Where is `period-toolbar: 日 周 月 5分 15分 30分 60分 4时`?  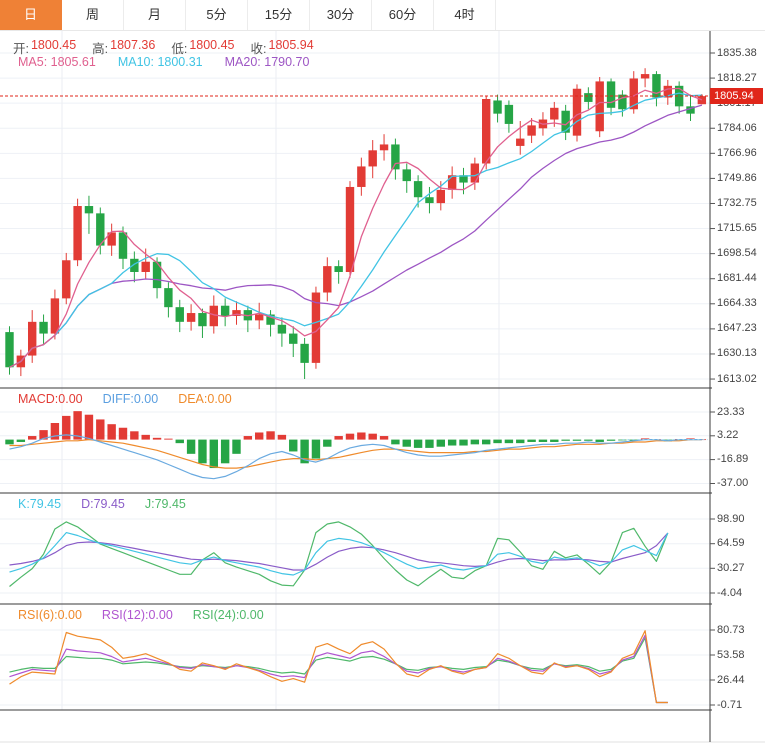
period-toolbar: 日 周 月 5分 15分 30分 60分 4时 is located at coordinates (382, 15).